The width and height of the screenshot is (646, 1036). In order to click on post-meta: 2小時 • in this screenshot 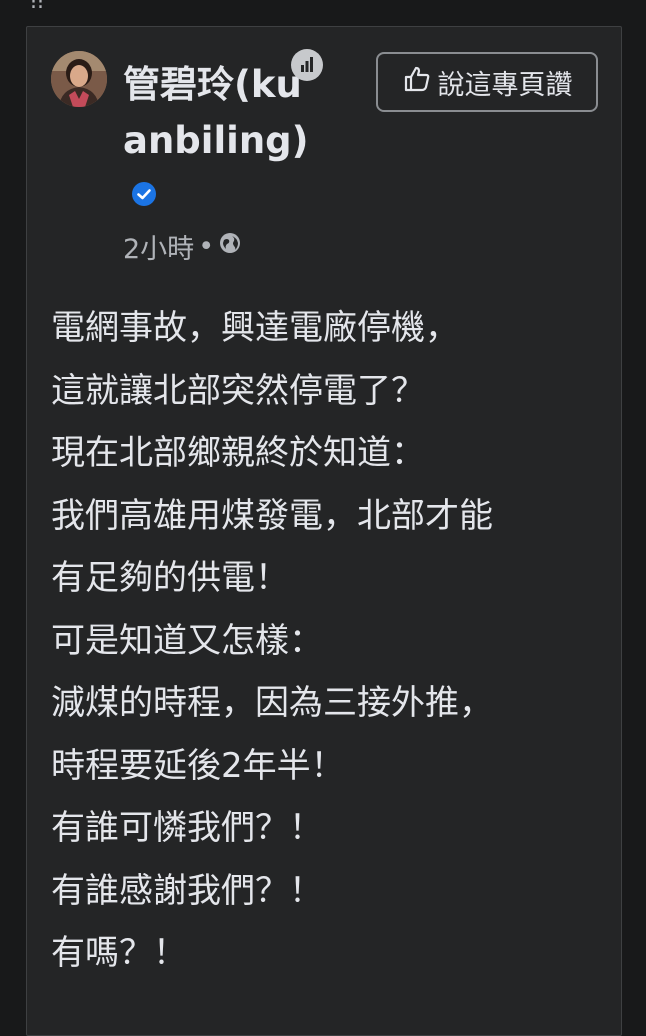, I will do `click(182, 246)`.